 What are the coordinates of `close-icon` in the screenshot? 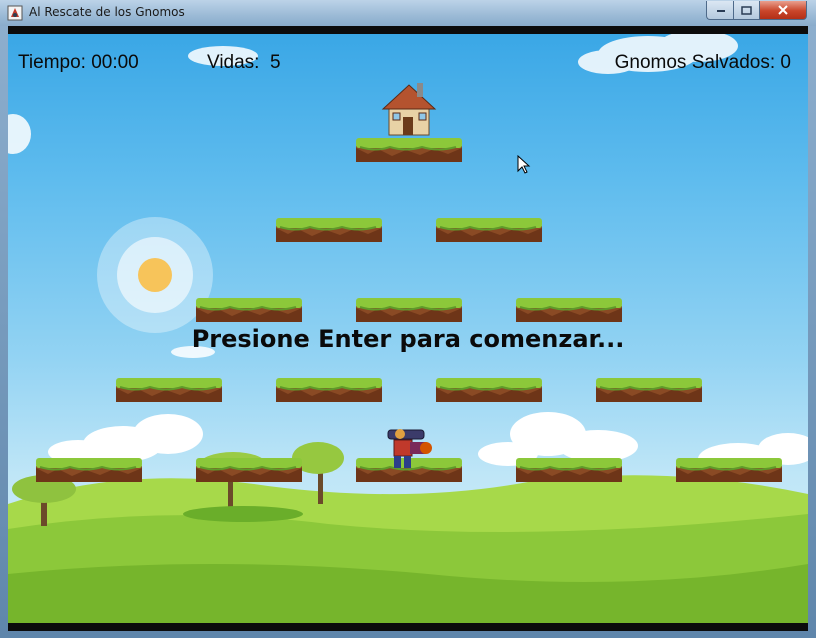 It's located at (783, 10).